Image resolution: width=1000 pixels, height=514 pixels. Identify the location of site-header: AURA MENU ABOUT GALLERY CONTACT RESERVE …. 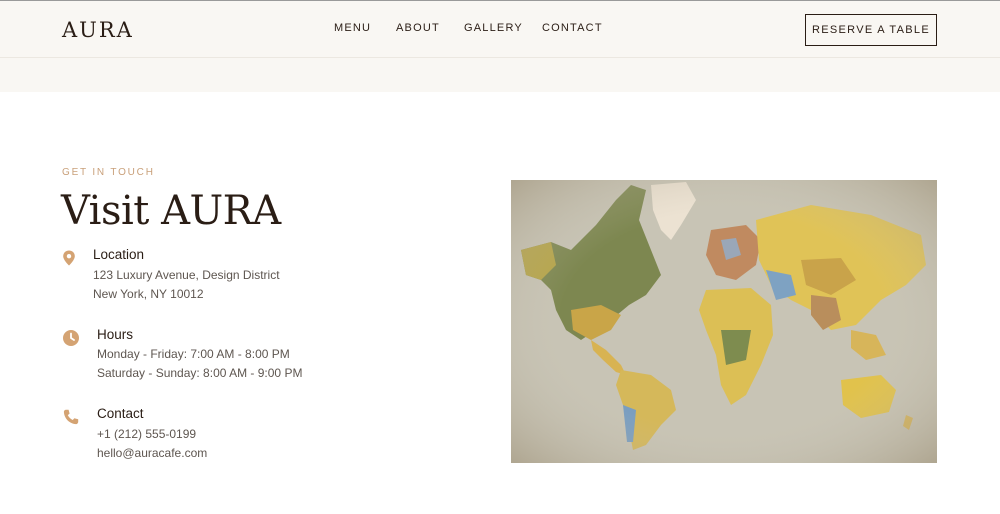
(500, 29).